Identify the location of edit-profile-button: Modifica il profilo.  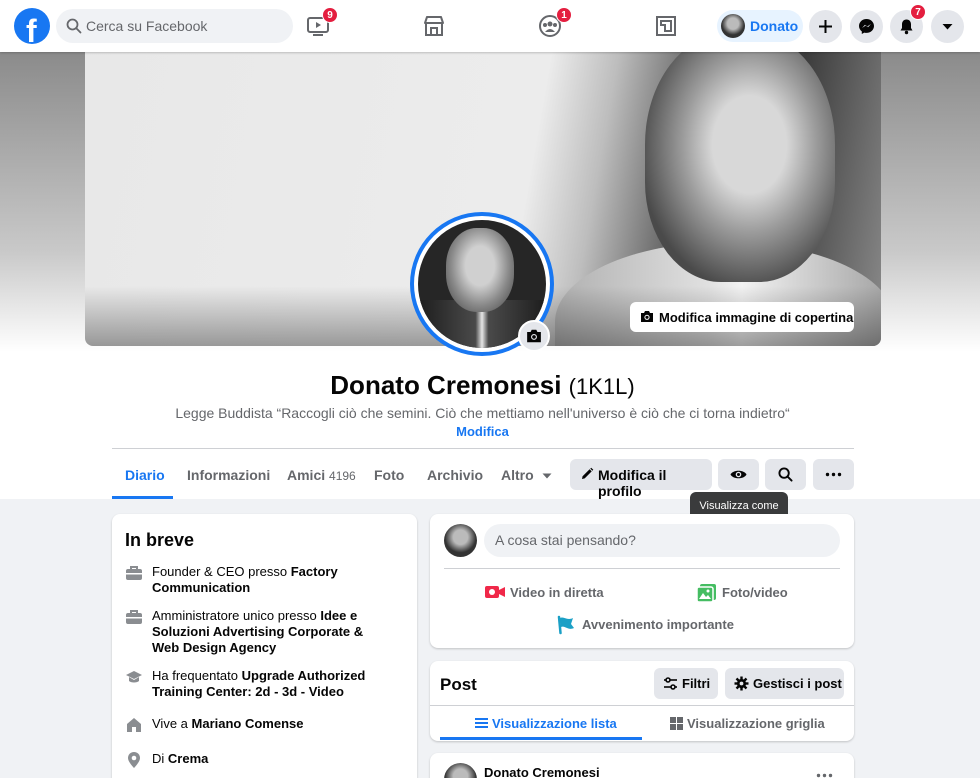
(641, 479).